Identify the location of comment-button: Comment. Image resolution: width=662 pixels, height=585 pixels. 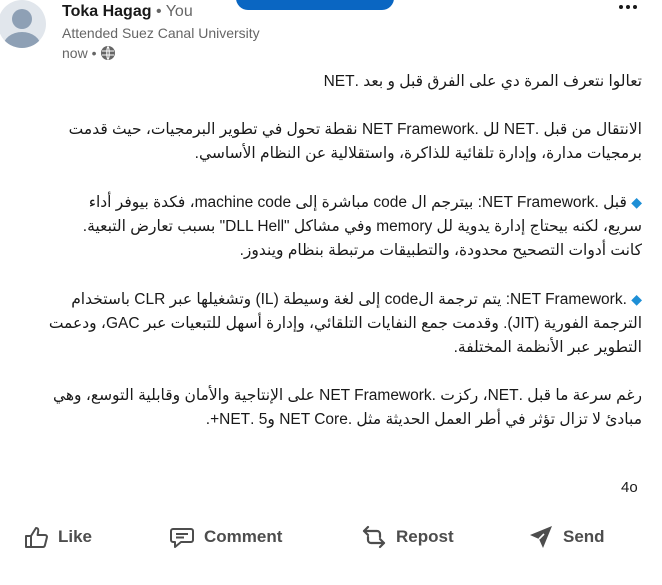
(225, 537).